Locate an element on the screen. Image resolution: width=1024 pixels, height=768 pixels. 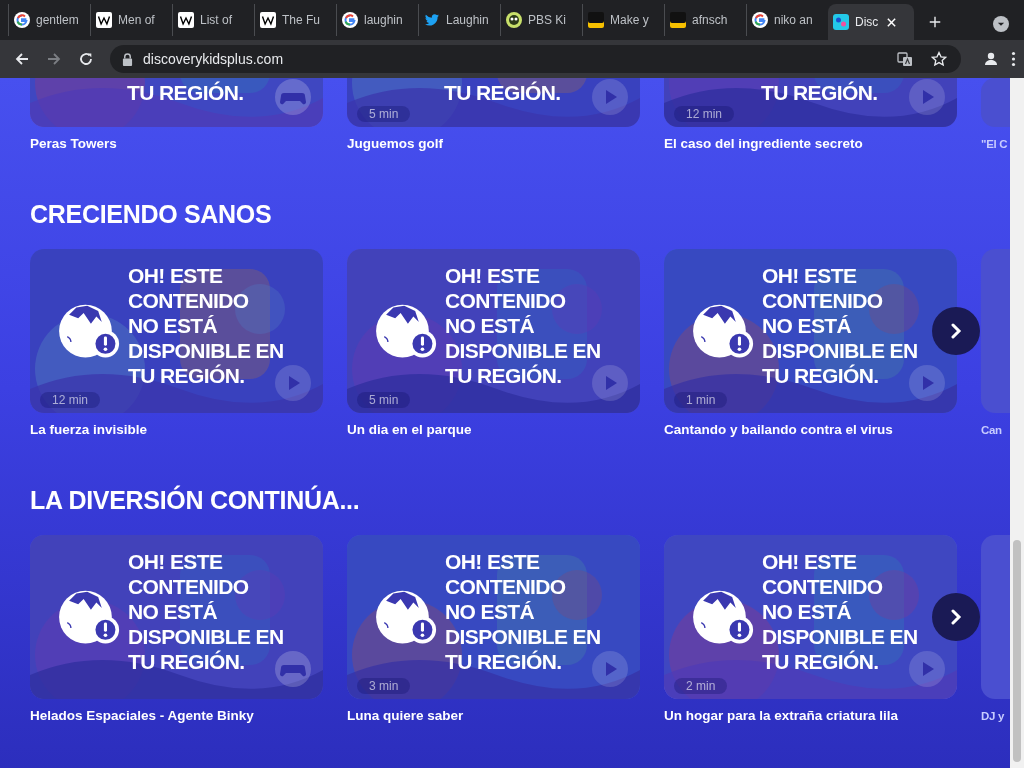
browser-tab: Laughin is located at coordinates (458, 20).